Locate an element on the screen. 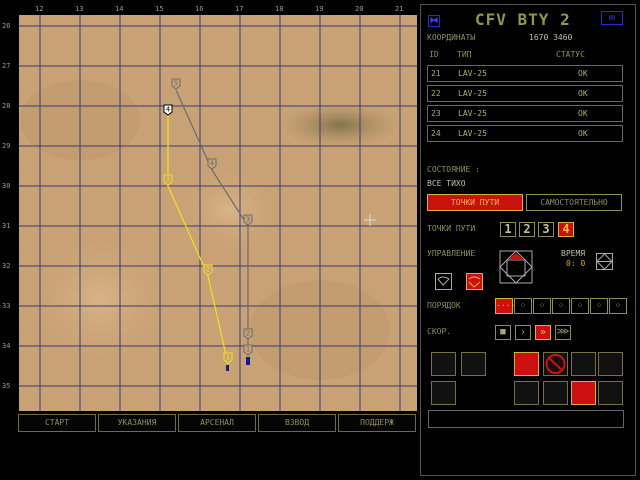 The width and height of the screenshot is (640, 480). svg-text: 3 is located at coordinates (248, 220).